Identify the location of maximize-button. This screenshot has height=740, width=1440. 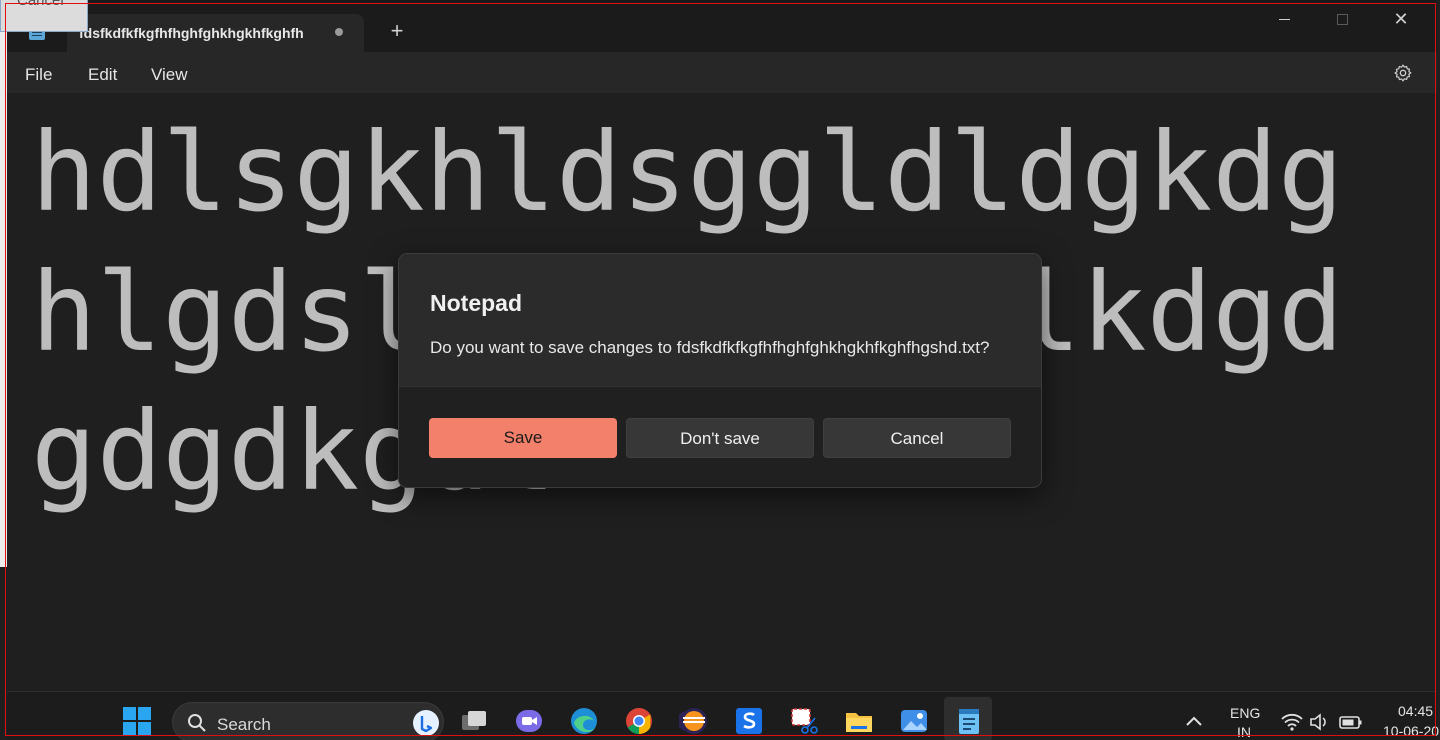
(1343, 19).